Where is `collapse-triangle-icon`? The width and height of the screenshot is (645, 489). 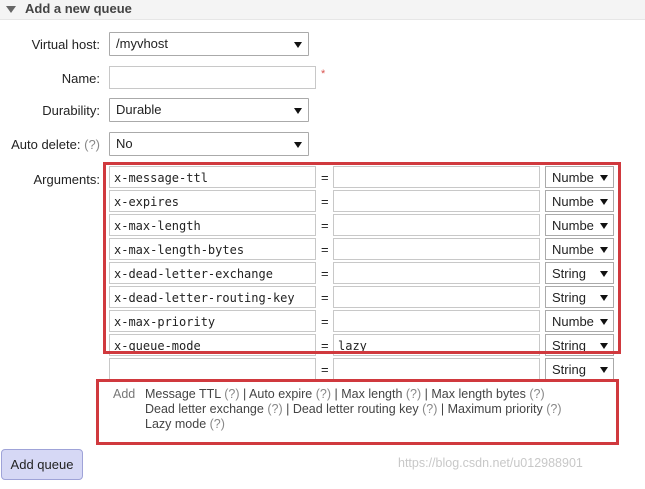 collapse-triangle-icon is located at coordinates (11, 9).